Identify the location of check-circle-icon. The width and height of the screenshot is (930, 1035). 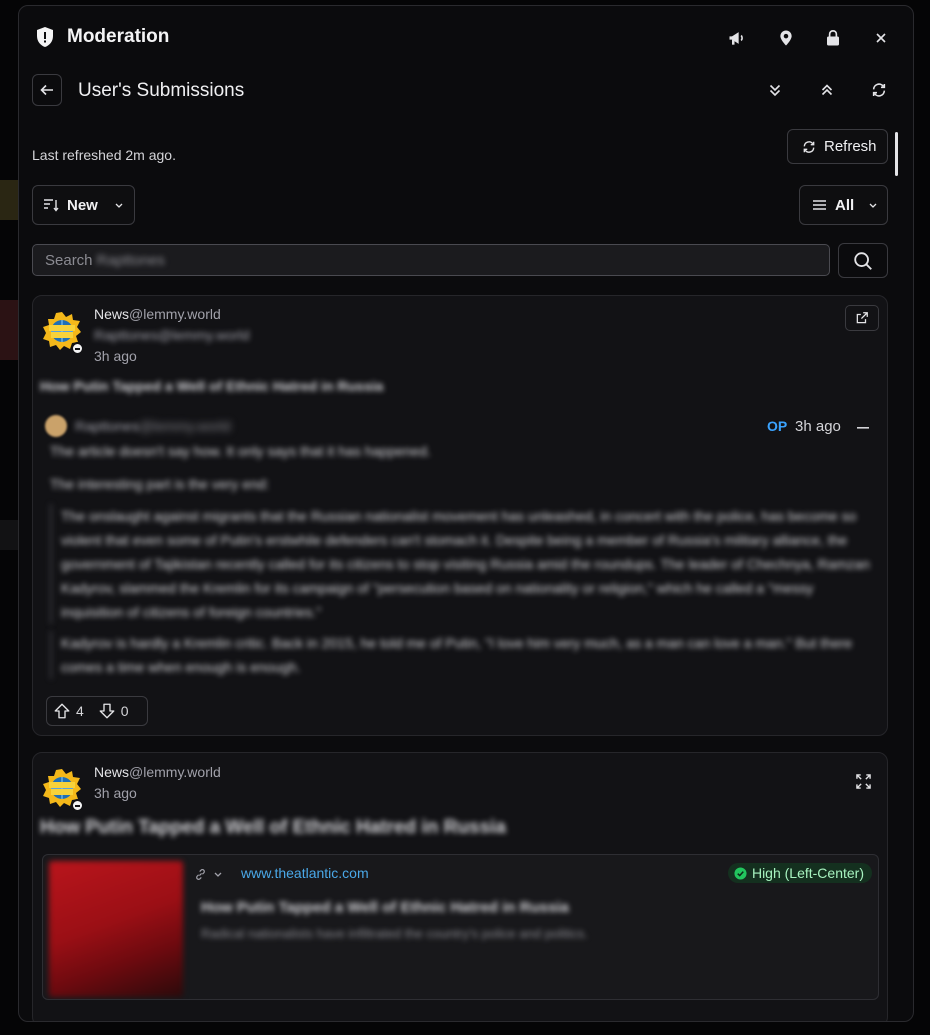
(740, 873).